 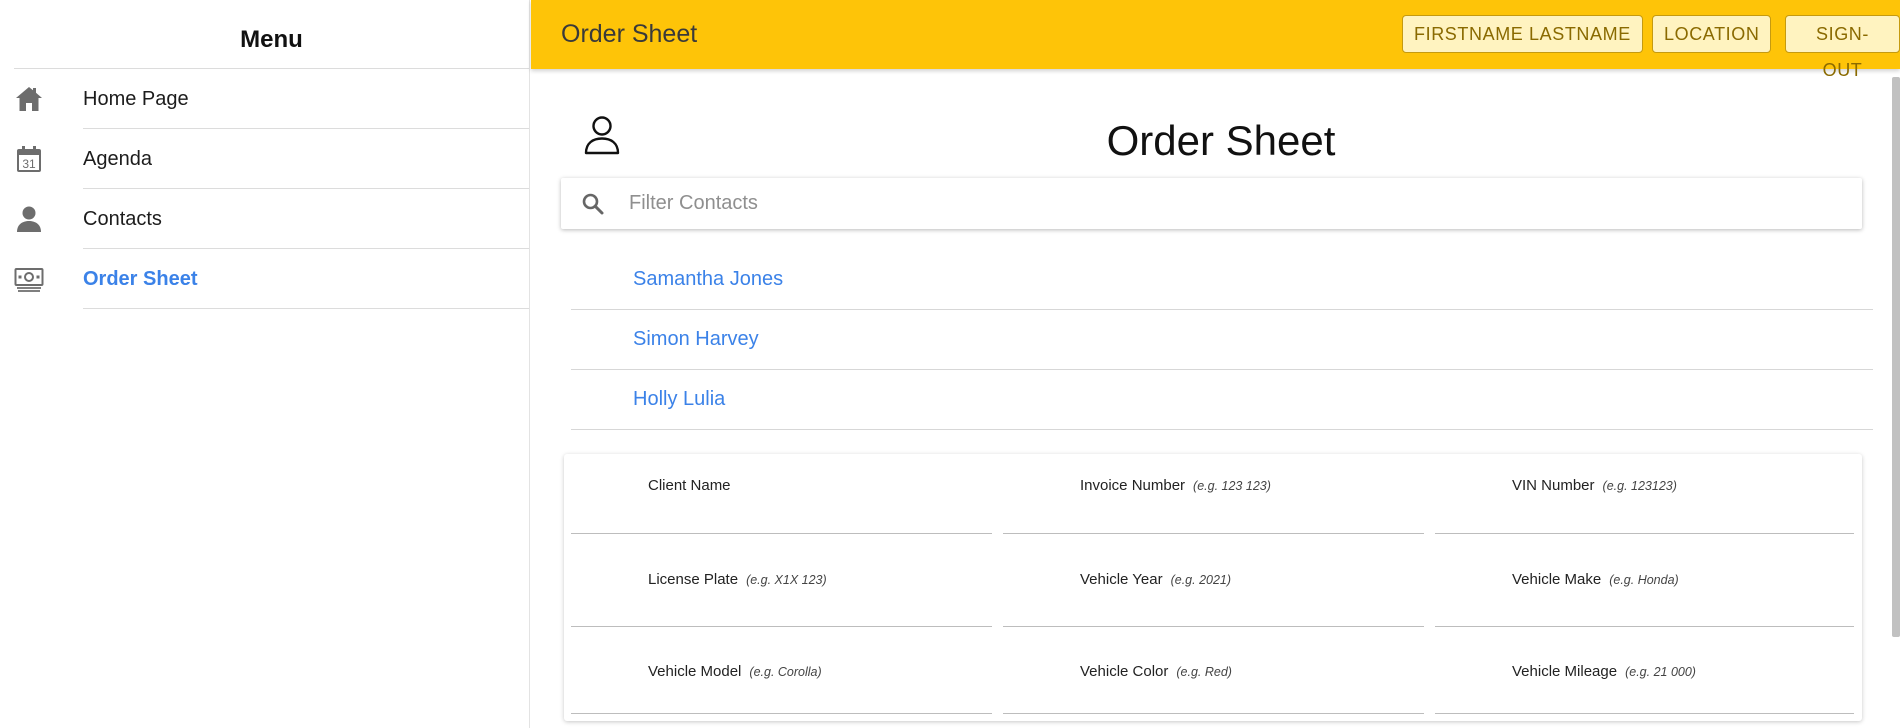 I want to click on calendar-icon: 31, so click(x=29, y=159).